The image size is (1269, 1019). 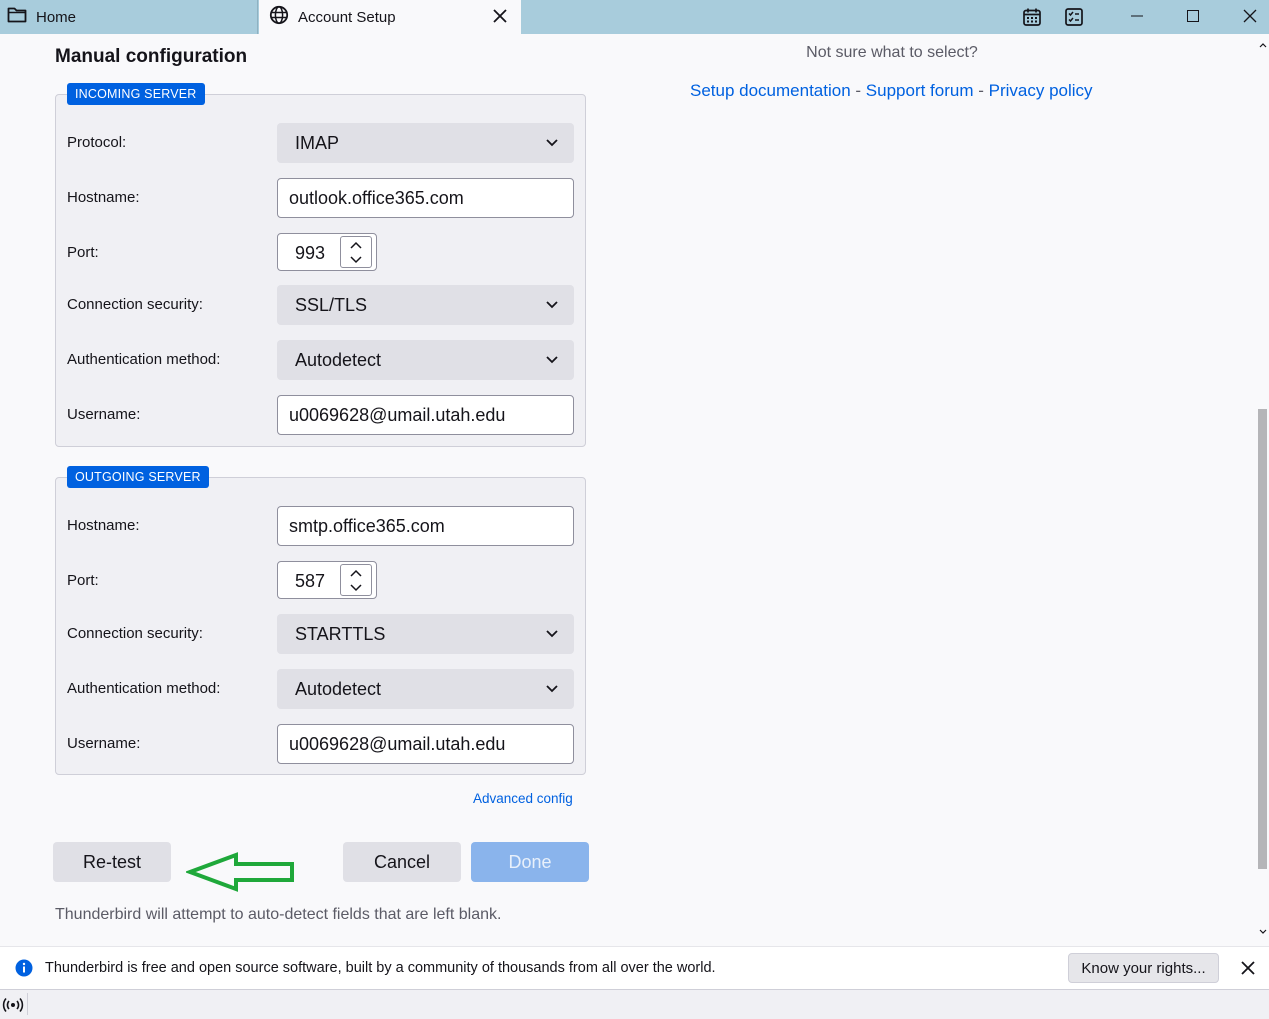 I want to click on outgoing-username-row: Username: u0069628@umail.utah.edu, so click(x=321, y=744).